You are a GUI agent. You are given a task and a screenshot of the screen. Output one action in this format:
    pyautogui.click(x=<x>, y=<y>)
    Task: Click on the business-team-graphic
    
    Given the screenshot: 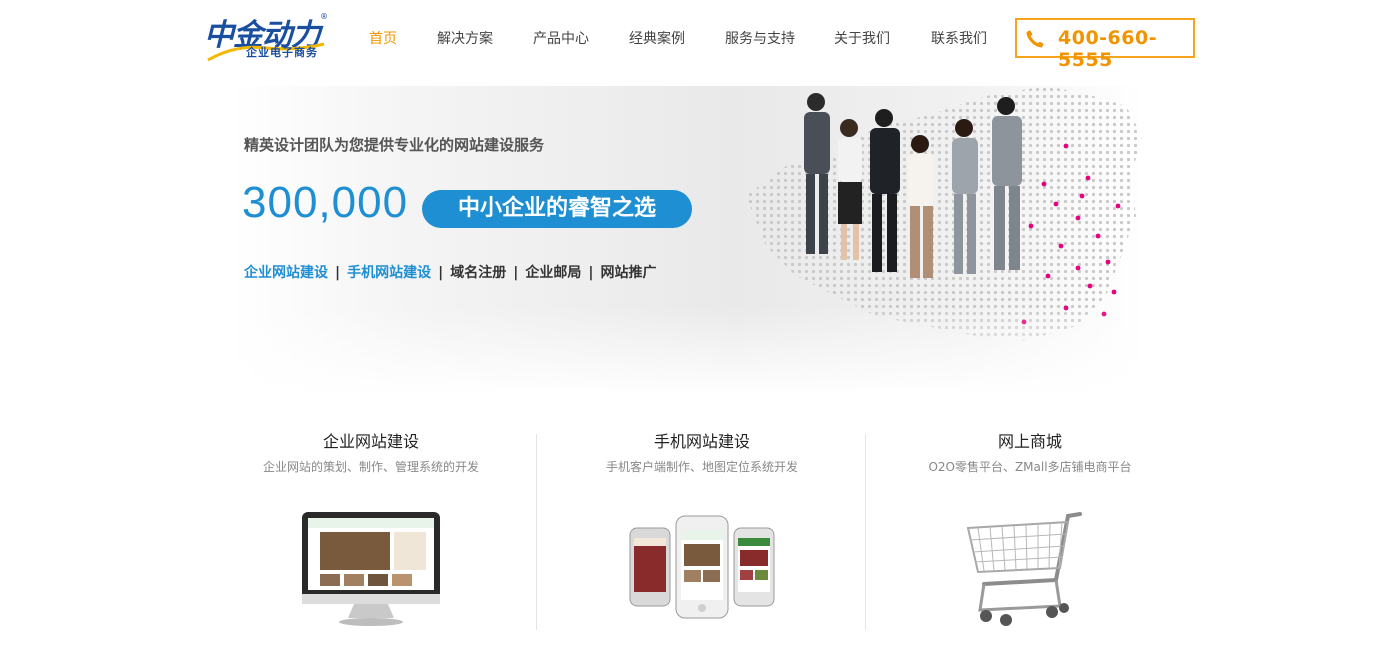 What is the action you would take?
    pyautogui.click(x=913, y=185)
    